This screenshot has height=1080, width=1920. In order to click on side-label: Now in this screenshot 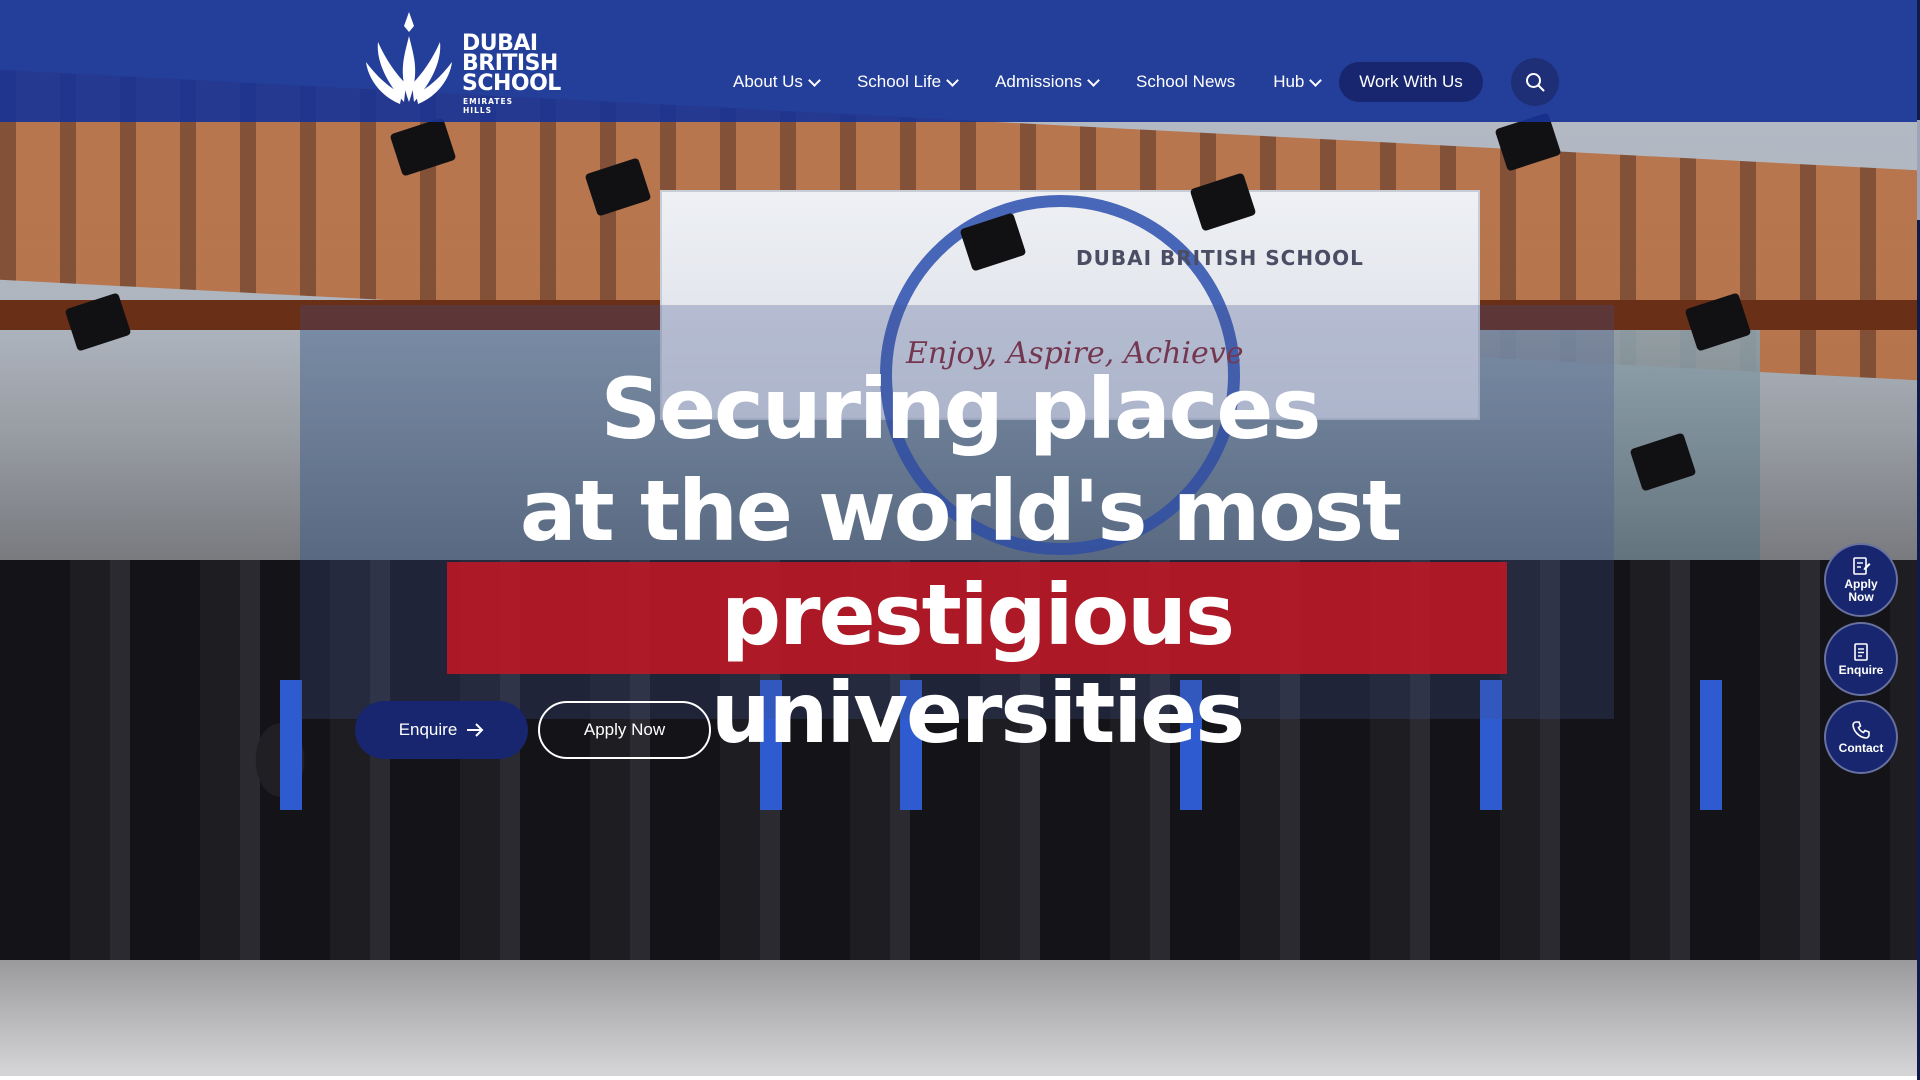, I will do `click(1861, 597)`.